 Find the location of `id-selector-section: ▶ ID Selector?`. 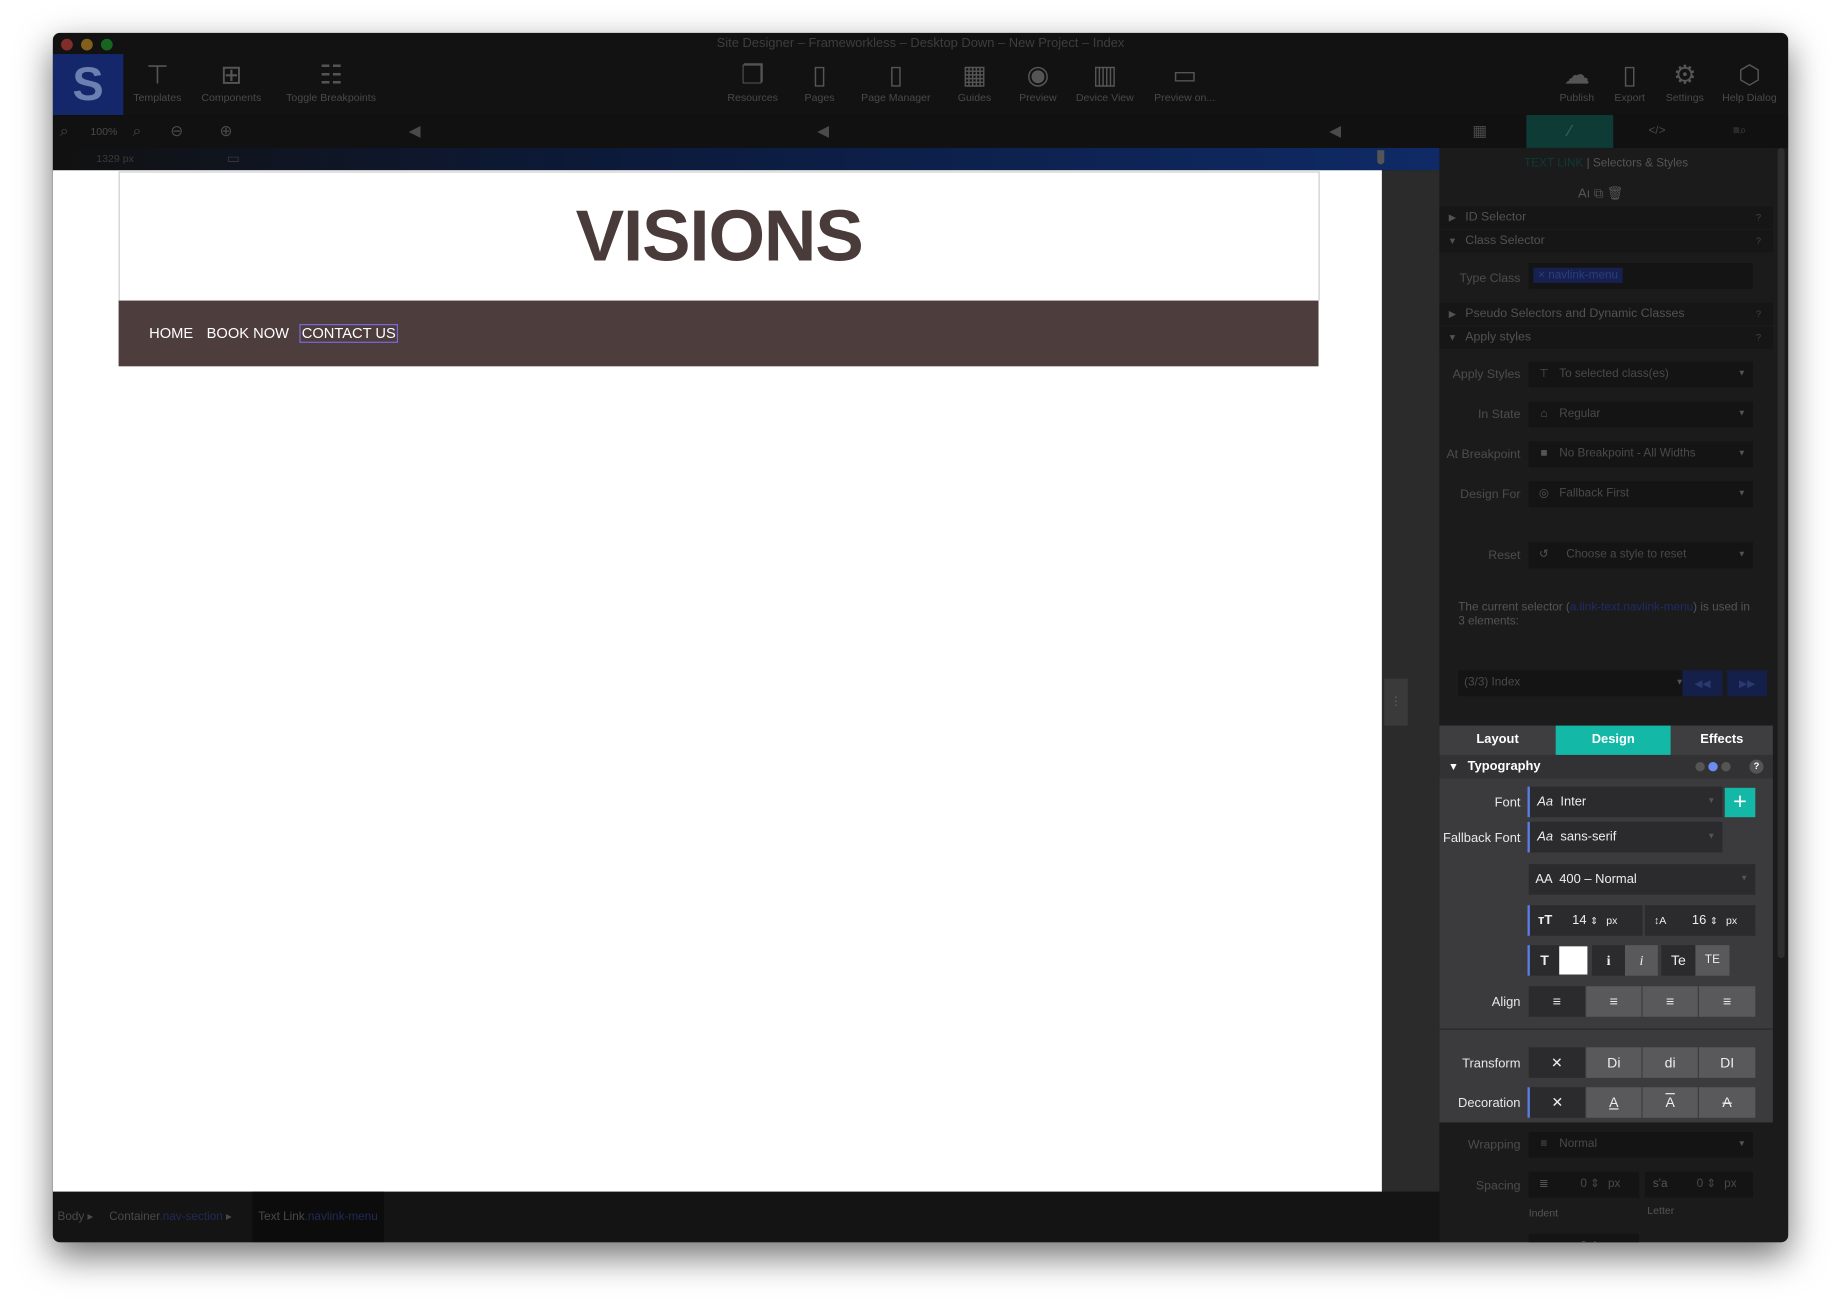

id-selector-section: ▶ ID Selector? is located at coordinates (1606, 217).